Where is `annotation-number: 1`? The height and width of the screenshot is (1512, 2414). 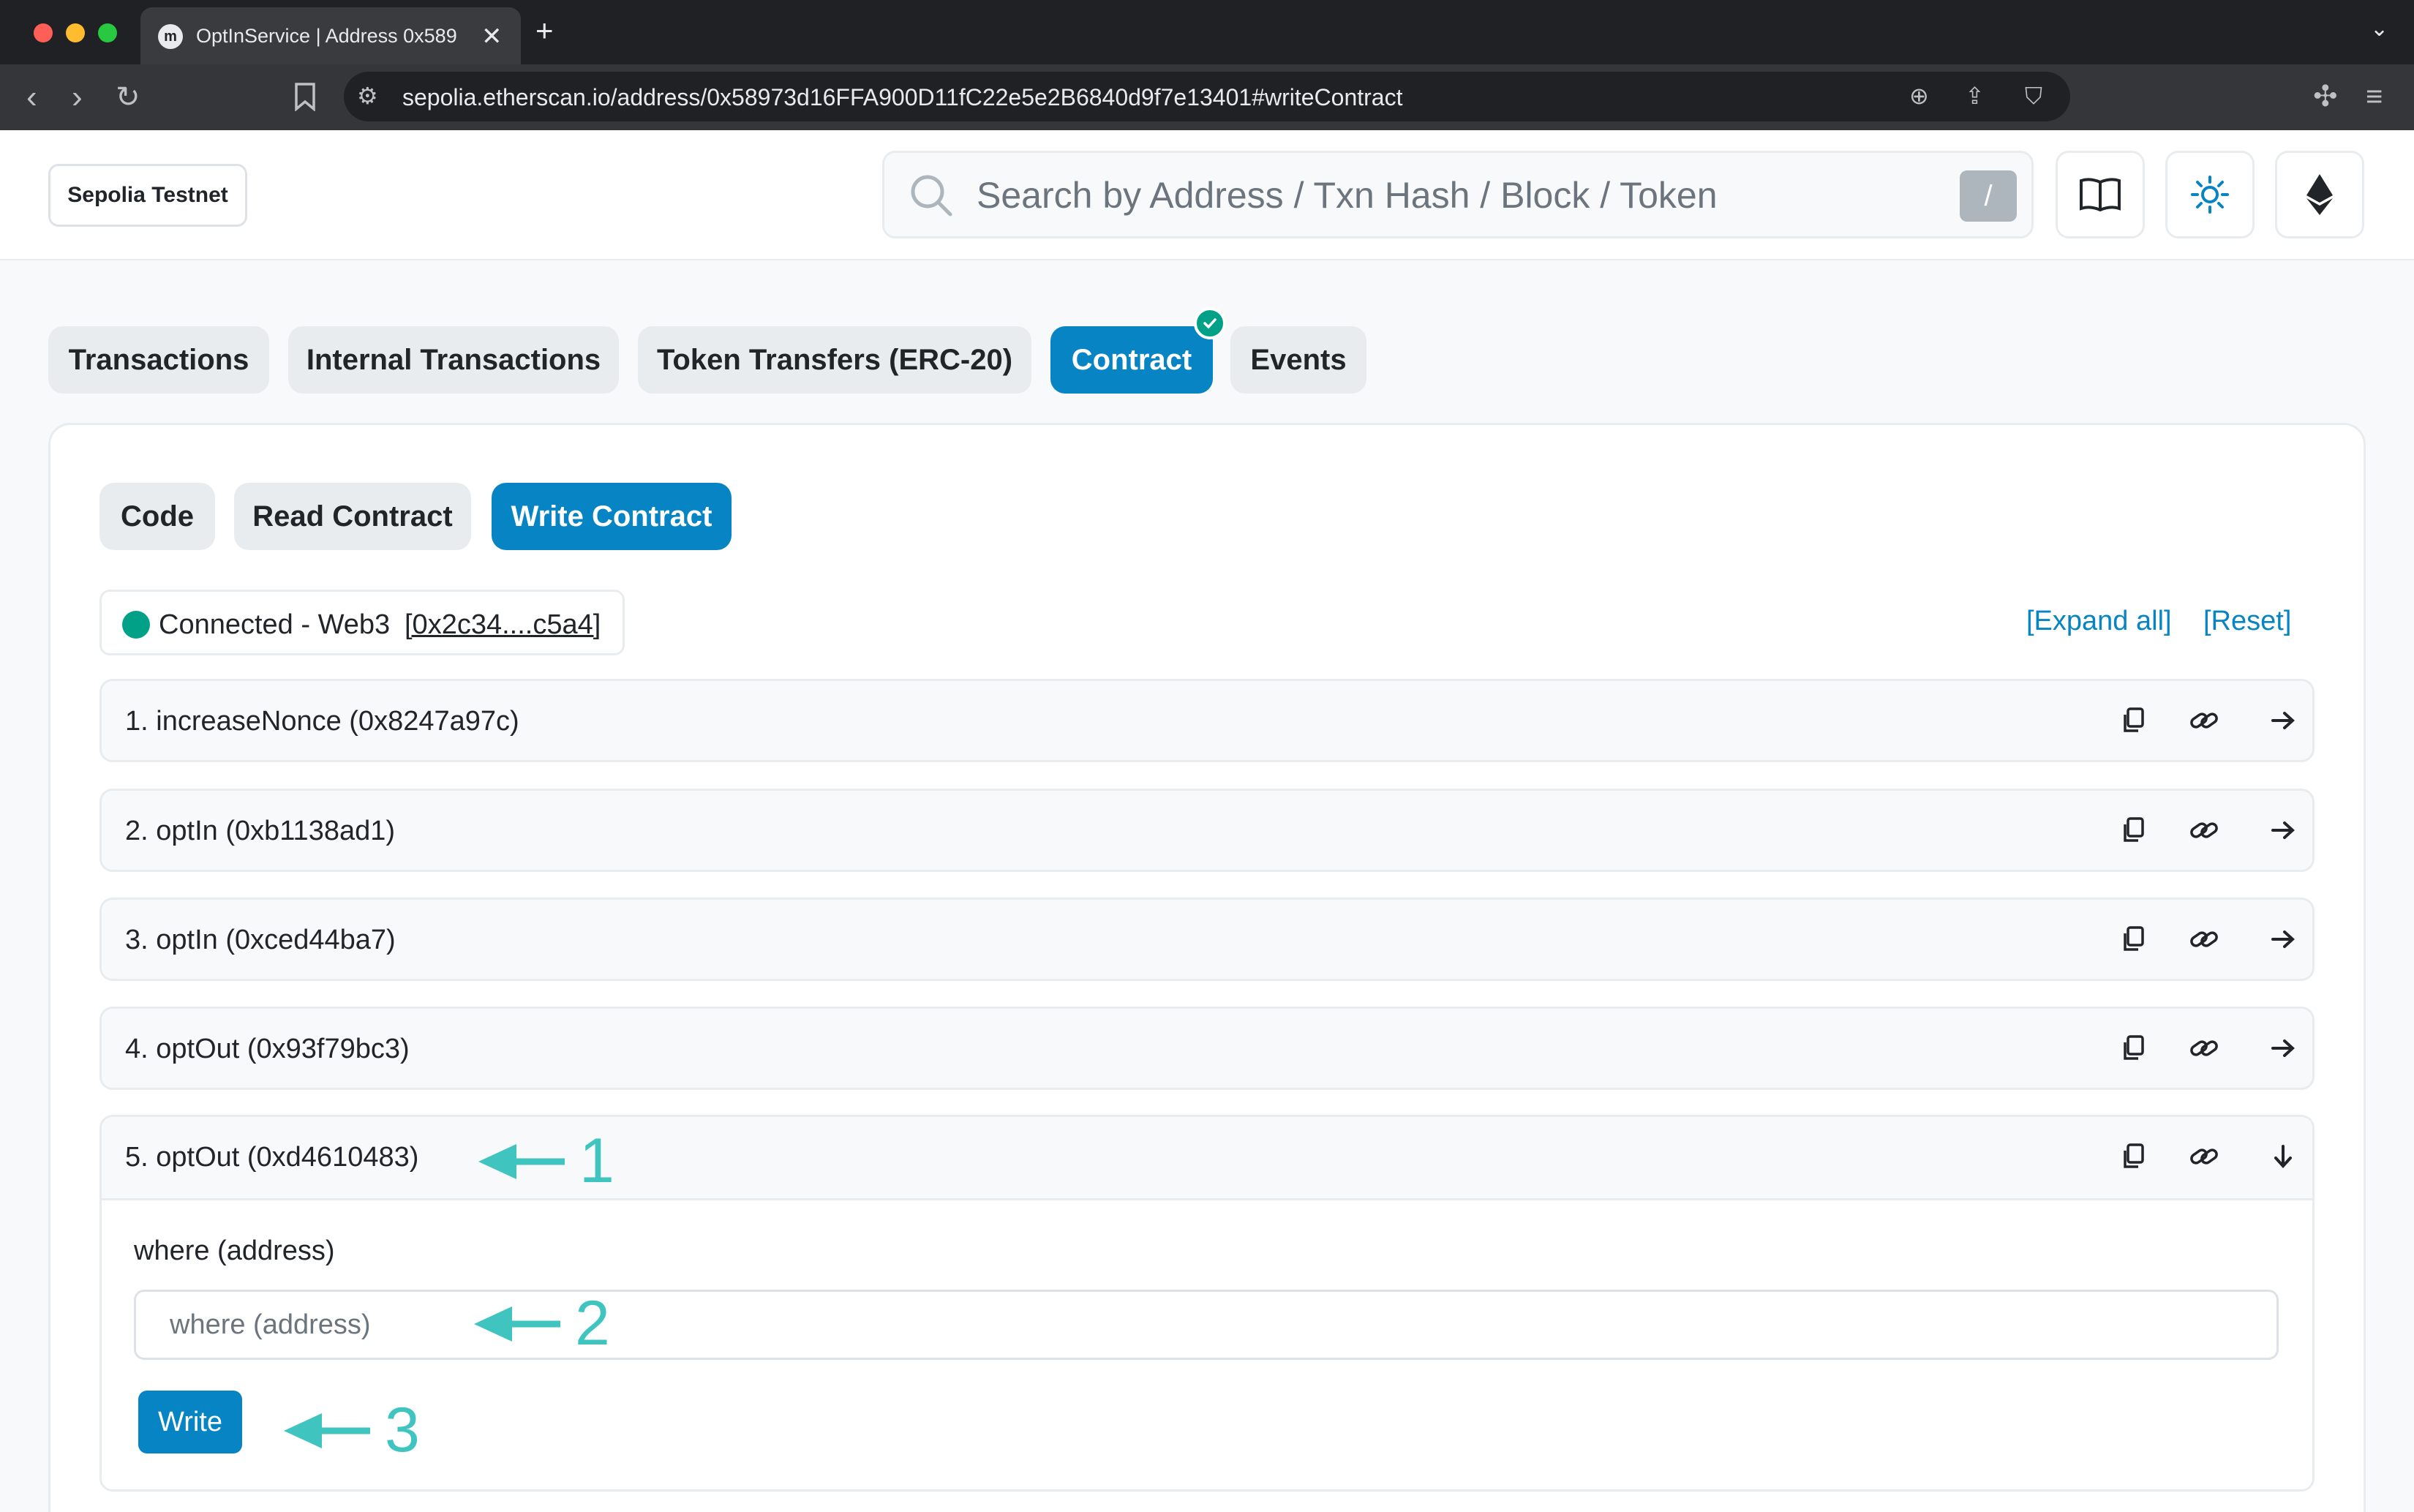 annotation-number: 1 is located at coordinates (596, 1161).